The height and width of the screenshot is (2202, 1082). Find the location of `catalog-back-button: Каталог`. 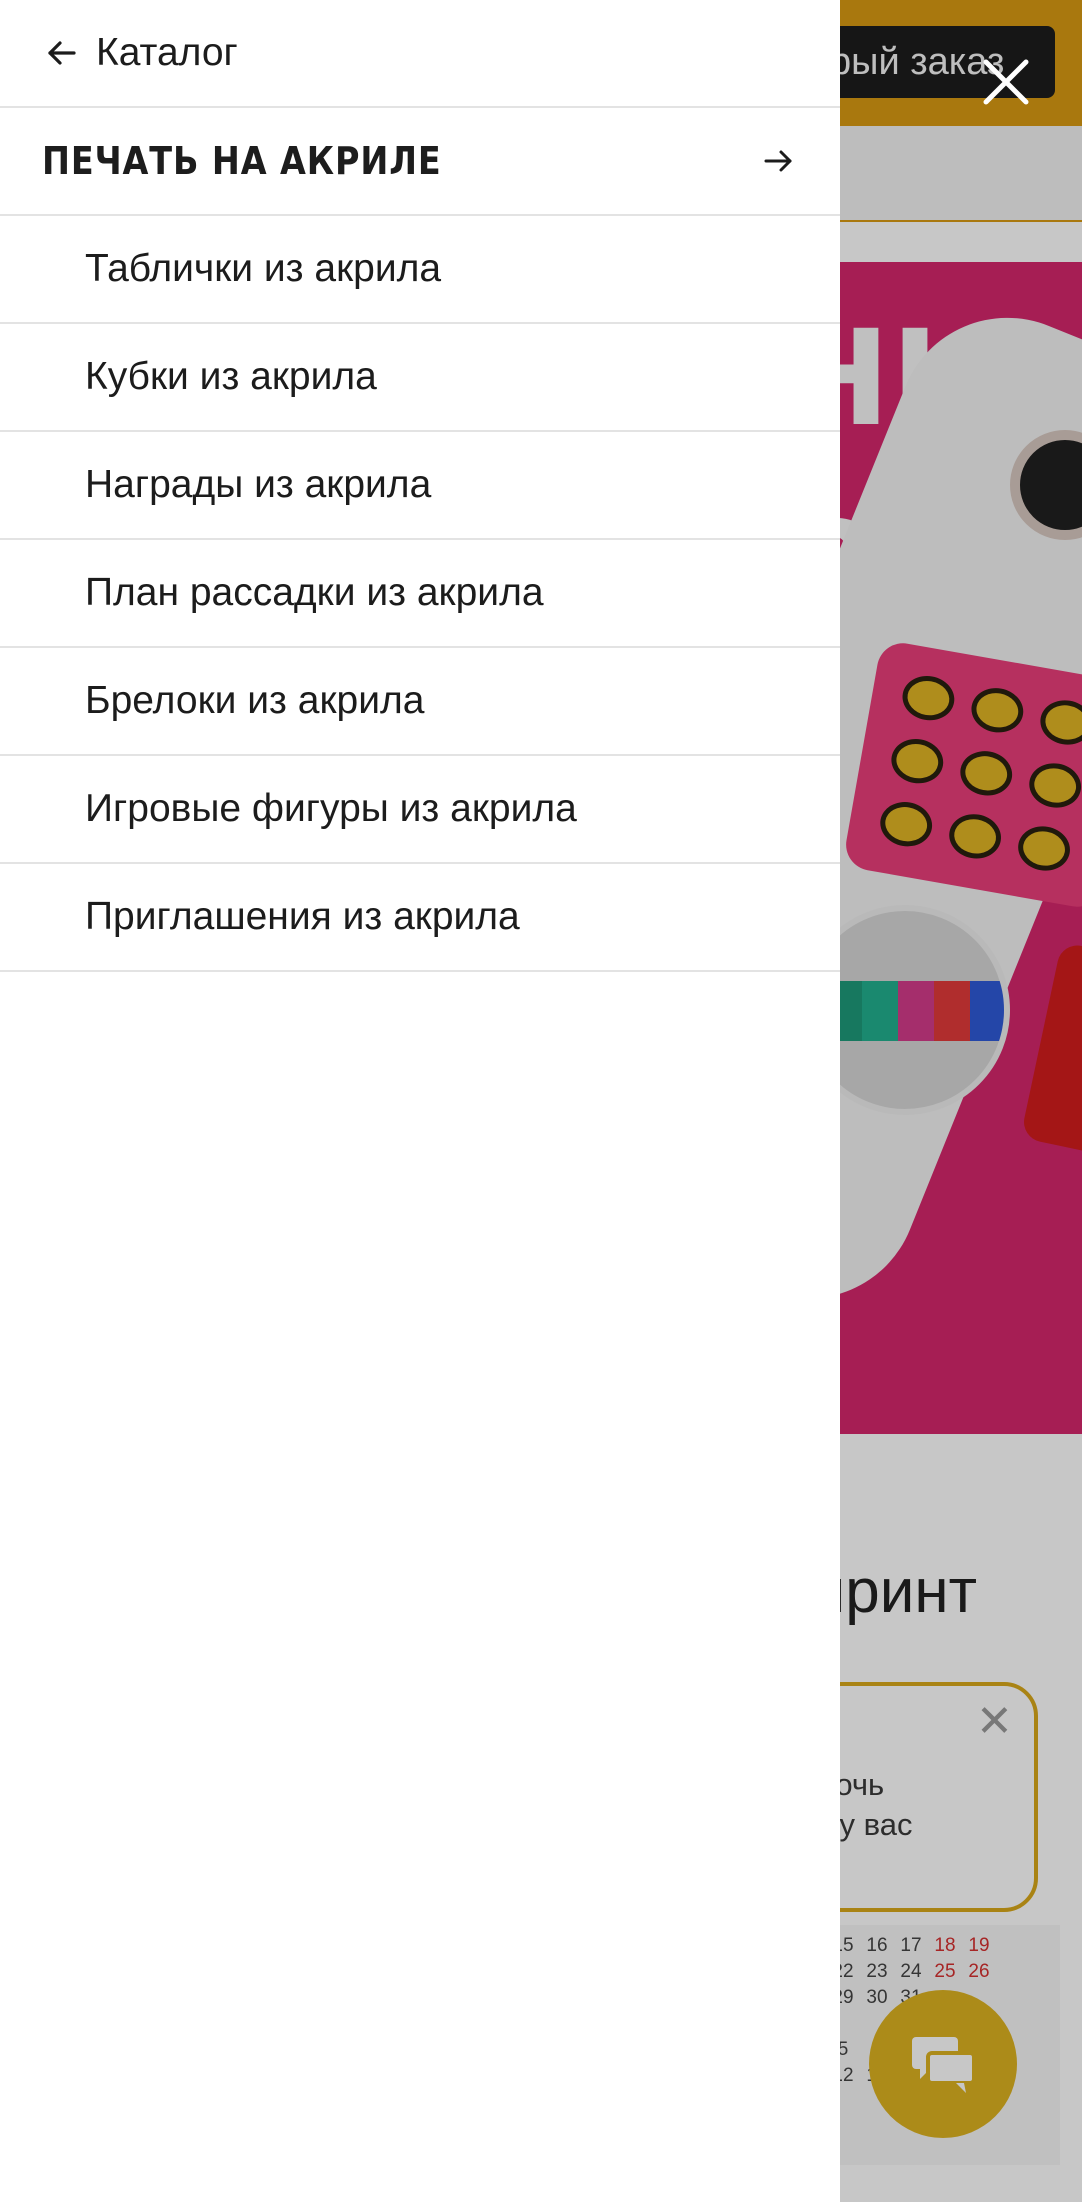

catalog-back-button: Каталог is located at coordinates (420, 54).